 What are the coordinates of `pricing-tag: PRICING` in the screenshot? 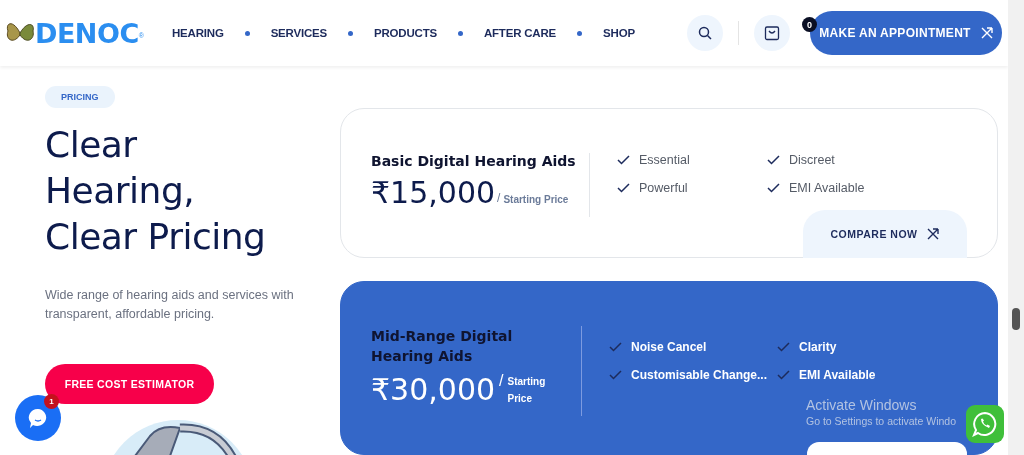 It's located at (80, 97).